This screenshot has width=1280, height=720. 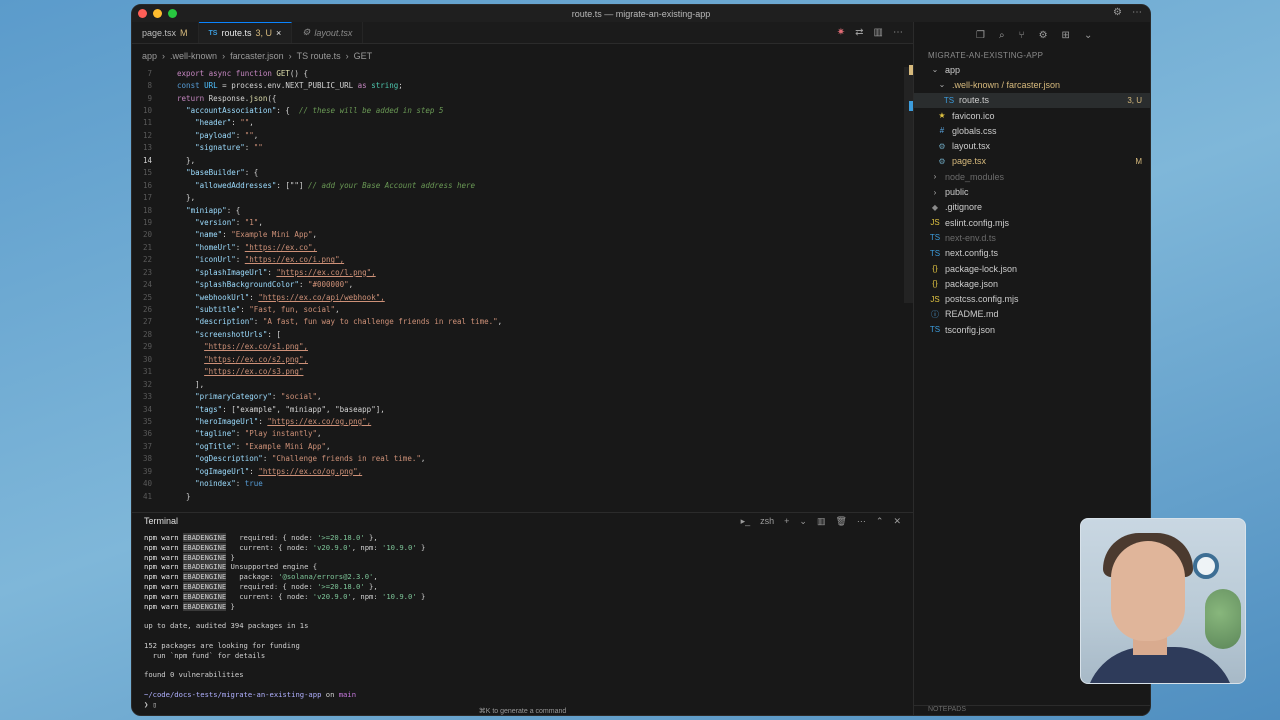 I want to click on terminal-tab: Terminal, so click(x=161, y=521).